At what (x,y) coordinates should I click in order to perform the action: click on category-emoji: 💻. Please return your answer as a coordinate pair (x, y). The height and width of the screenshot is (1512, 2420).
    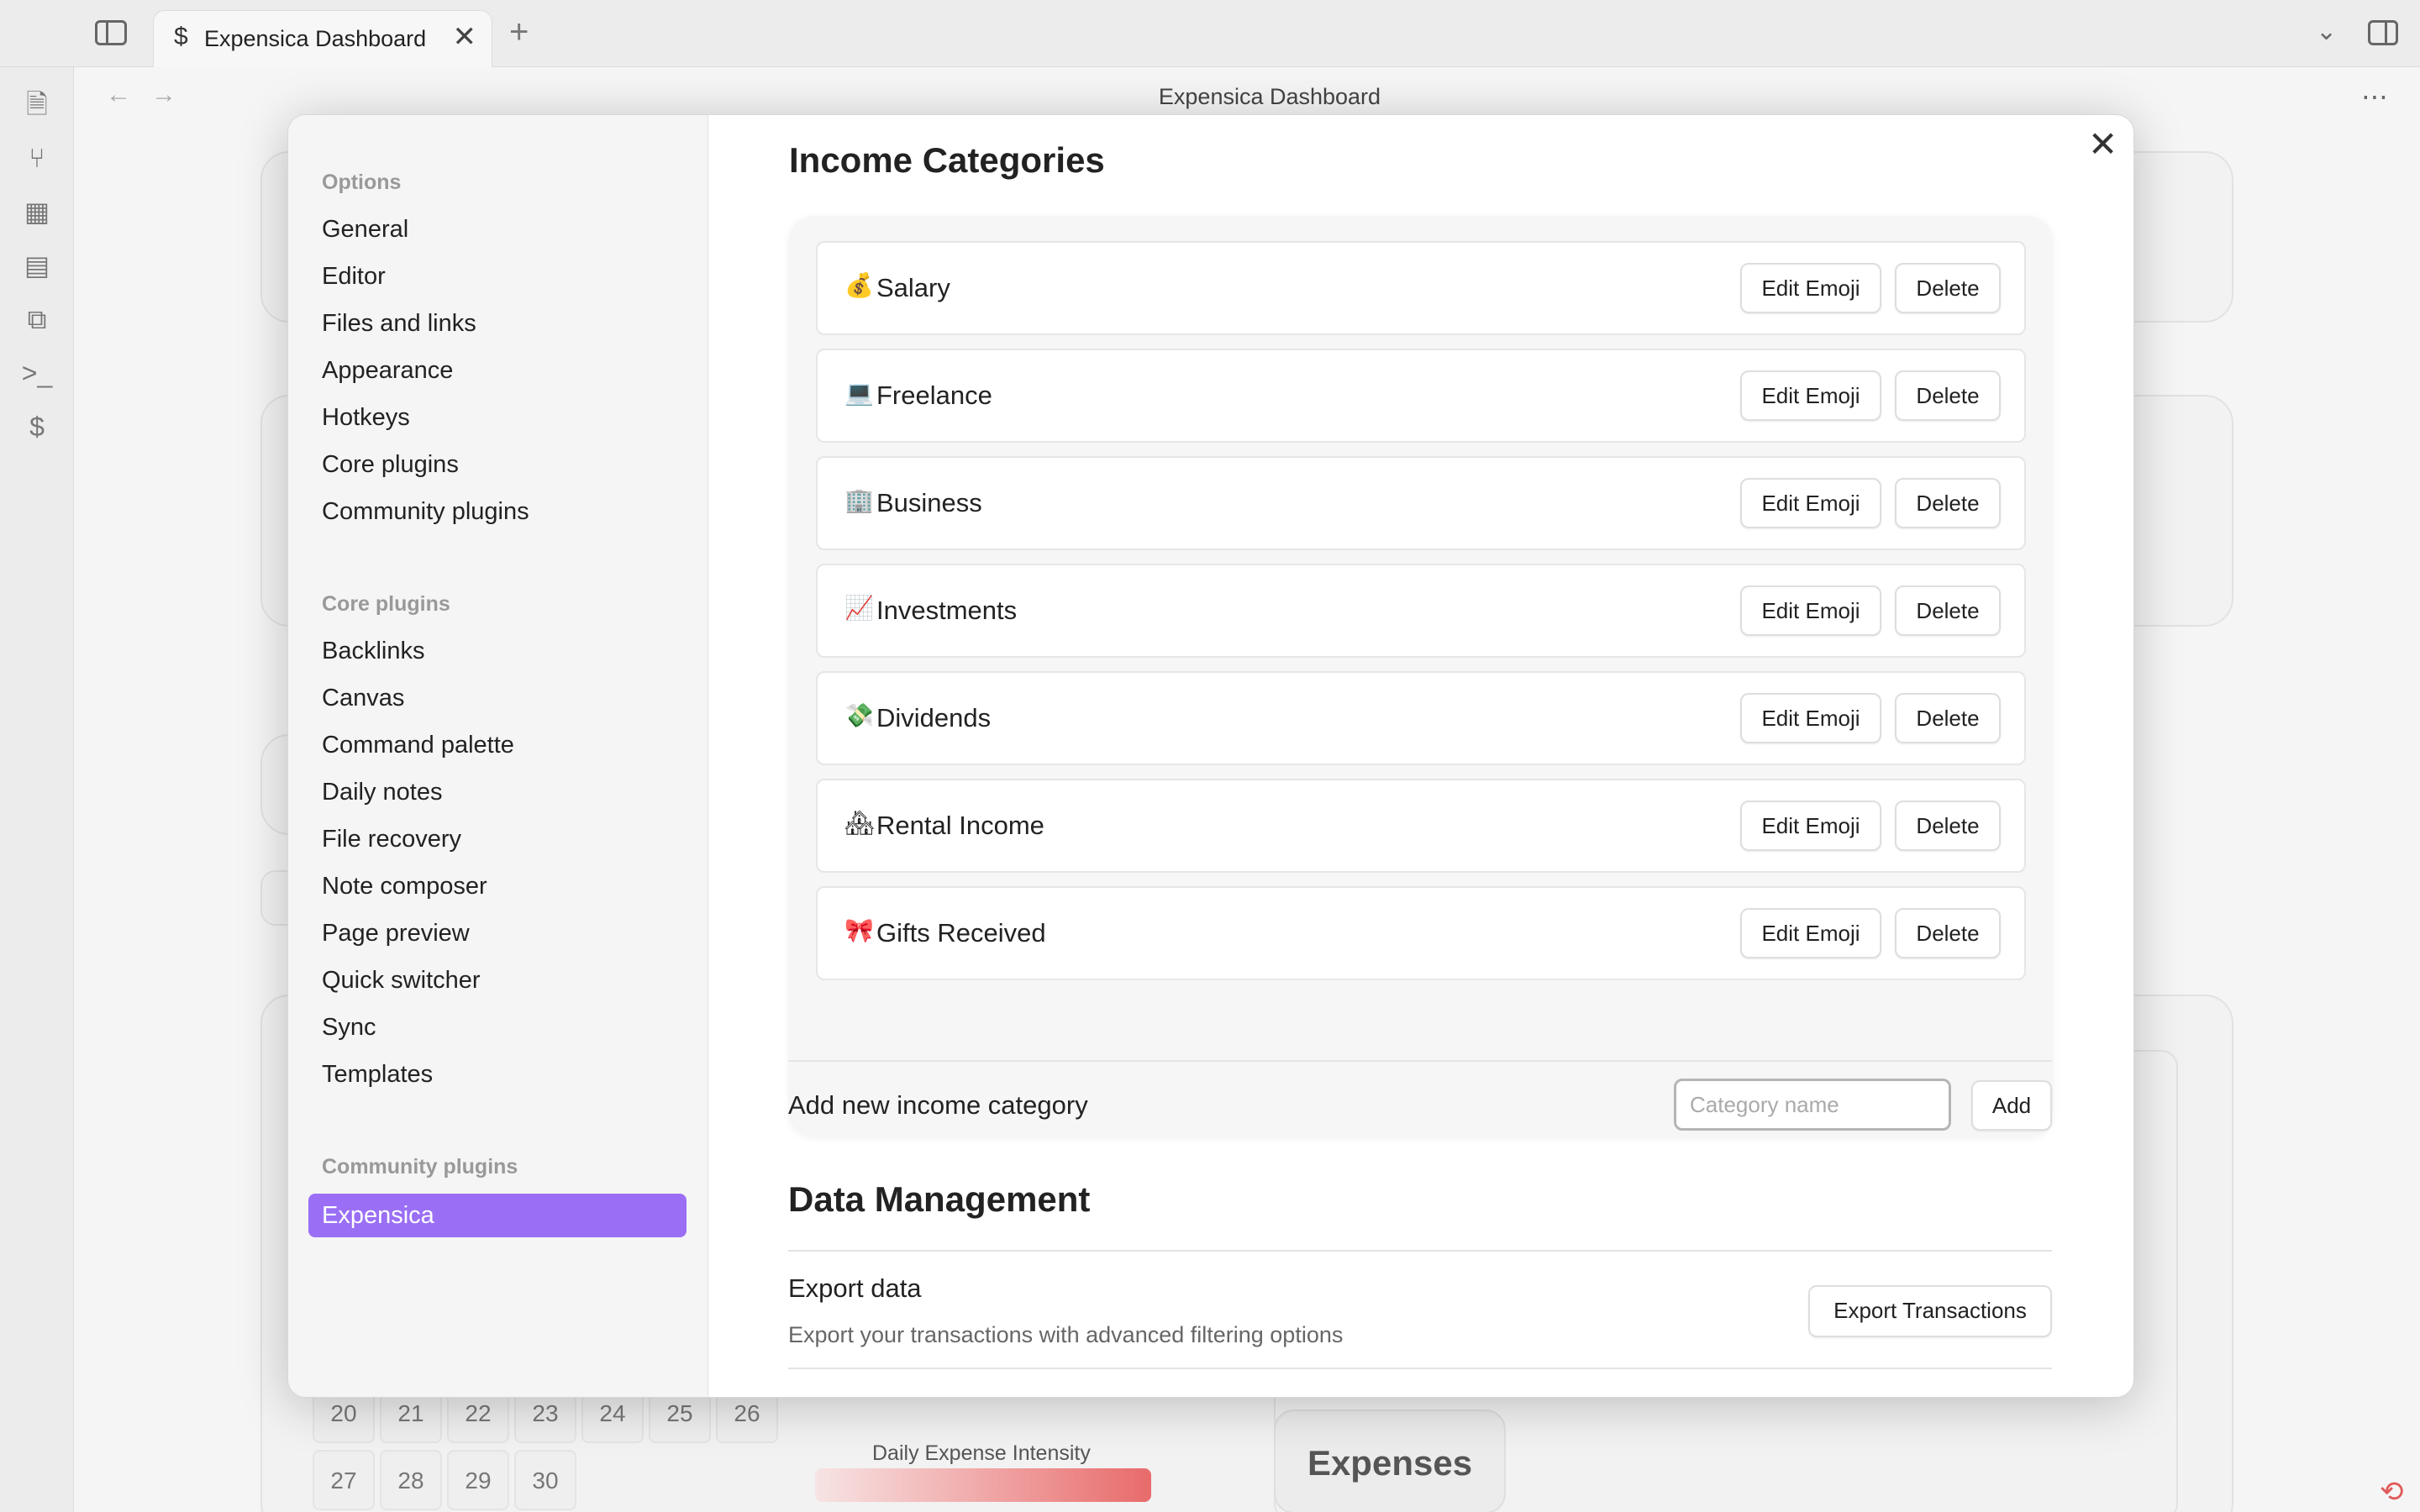
    Looking at the image, I should click on (859, 393).